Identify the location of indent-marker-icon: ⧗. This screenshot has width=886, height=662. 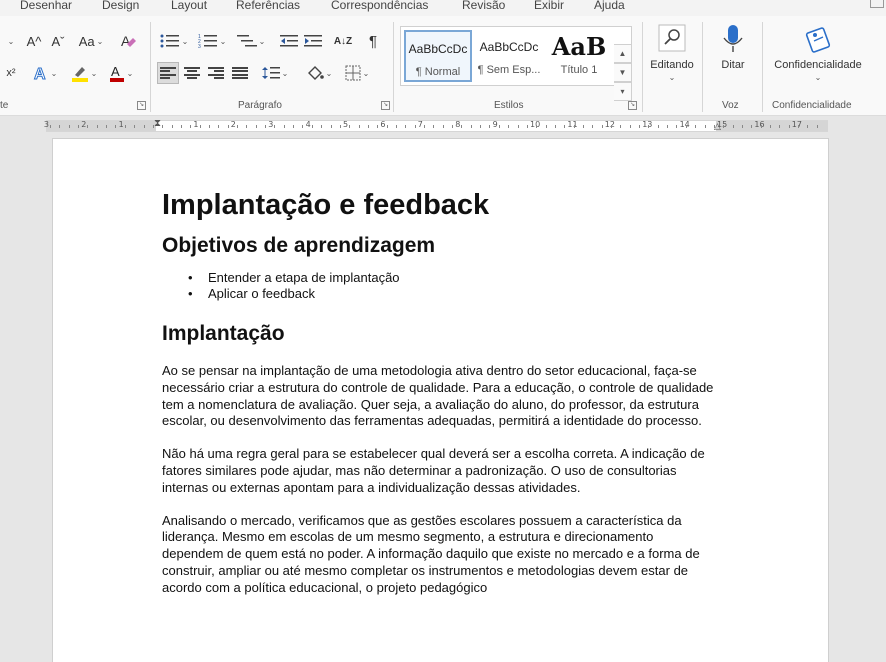
(157, 123).